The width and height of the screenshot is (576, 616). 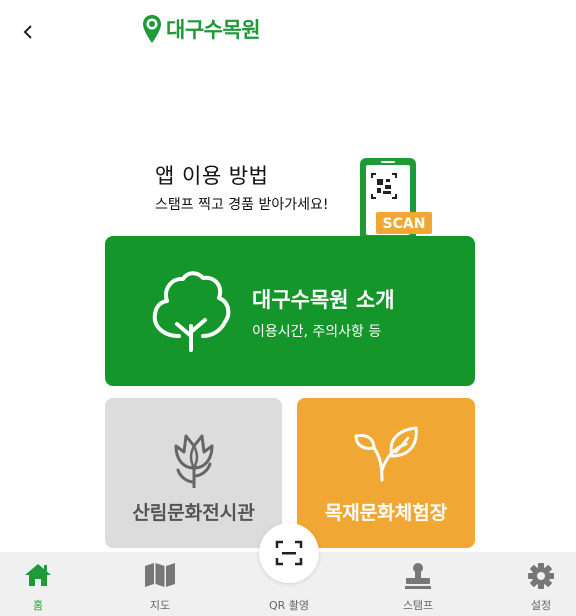 I want to click on nav-label-map: 지도, so click(x=160, y=605).